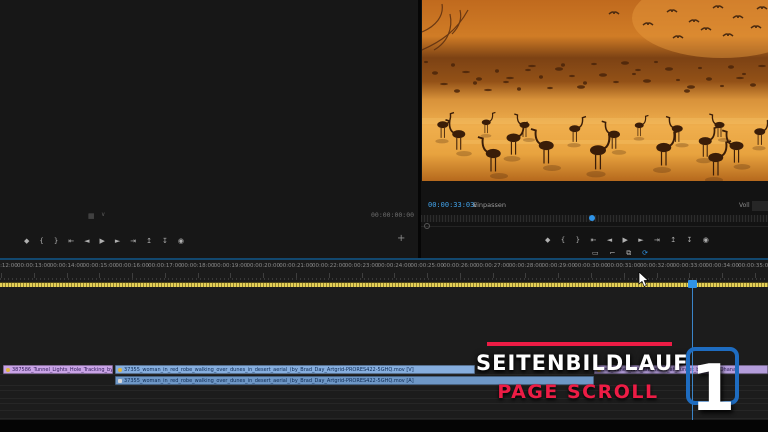 The height and width of the screenshot is (432, 768). I want to click on multi-camera-view-button: ⧉, so click(628, 253).